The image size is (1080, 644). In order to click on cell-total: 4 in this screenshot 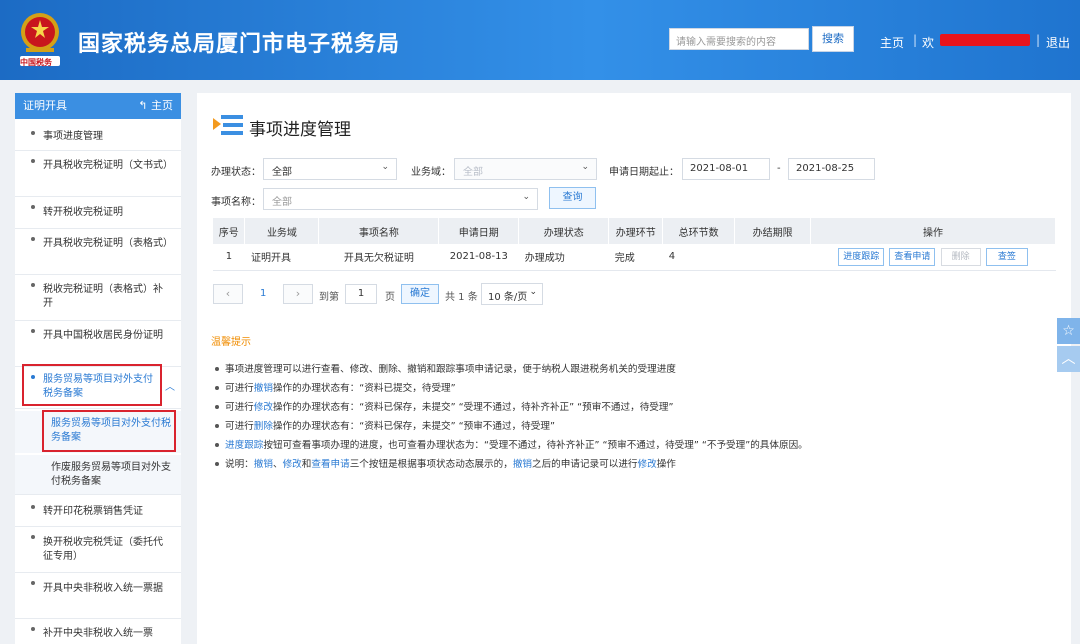, I will do `click(698, 257)`.